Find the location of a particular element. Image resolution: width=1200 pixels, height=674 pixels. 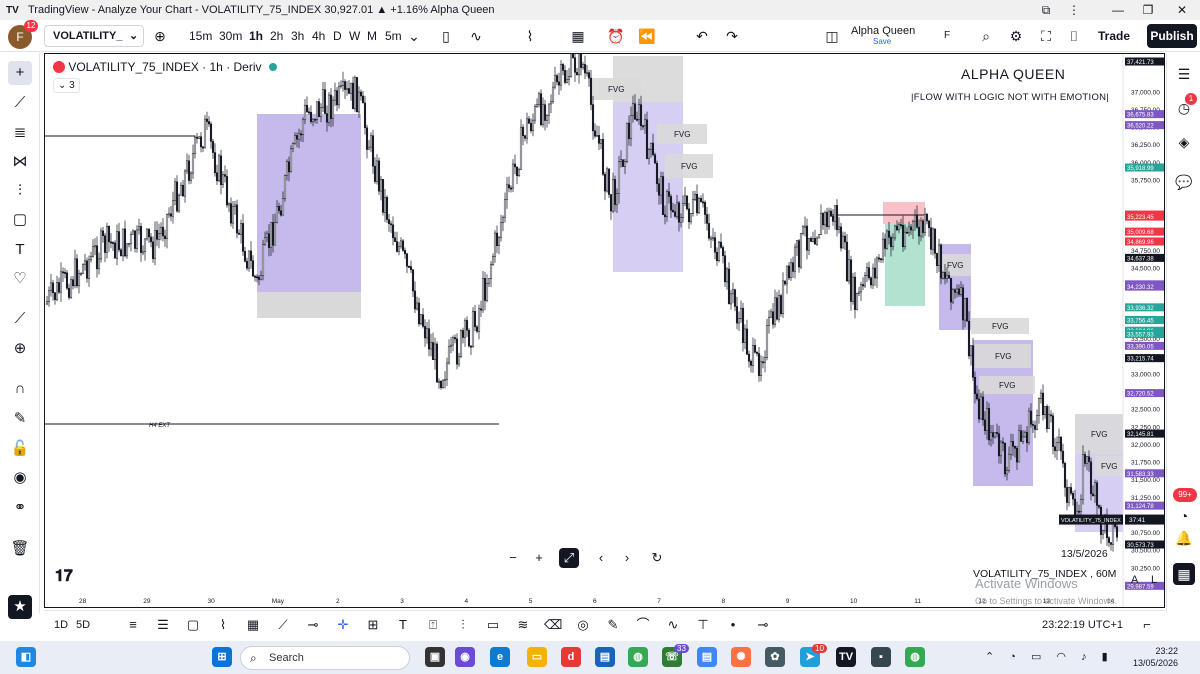

interval-1h: 1h is located at coordinates (256, 36).